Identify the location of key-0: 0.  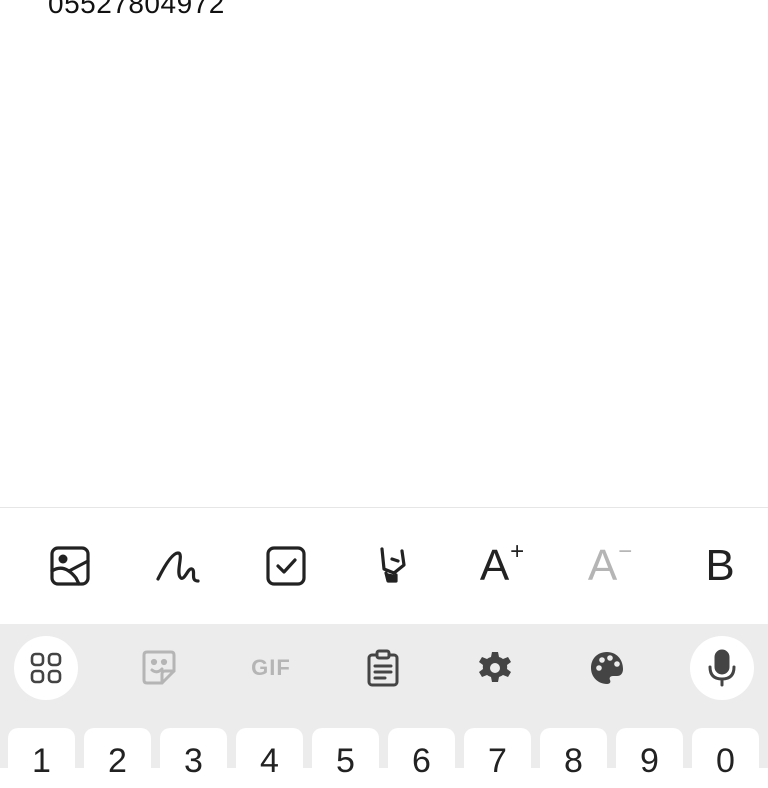
(725, 758).